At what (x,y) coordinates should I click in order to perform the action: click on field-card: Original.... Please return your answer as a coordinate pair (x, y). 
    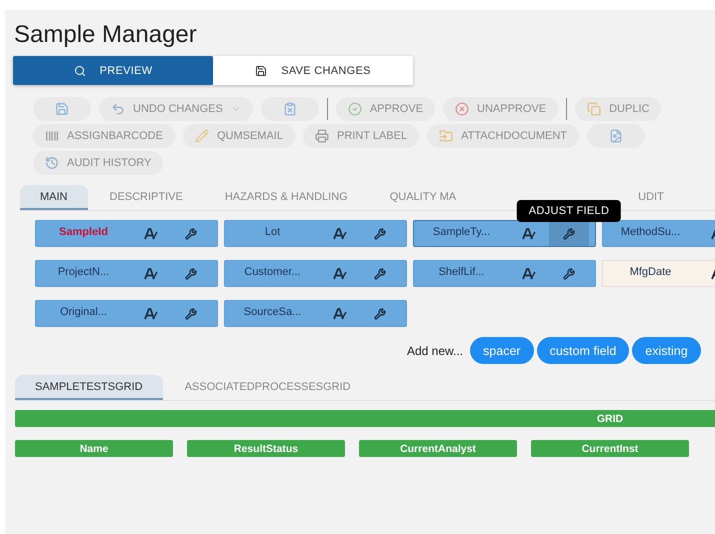
    Looking at the image, I should click on (126, 313).